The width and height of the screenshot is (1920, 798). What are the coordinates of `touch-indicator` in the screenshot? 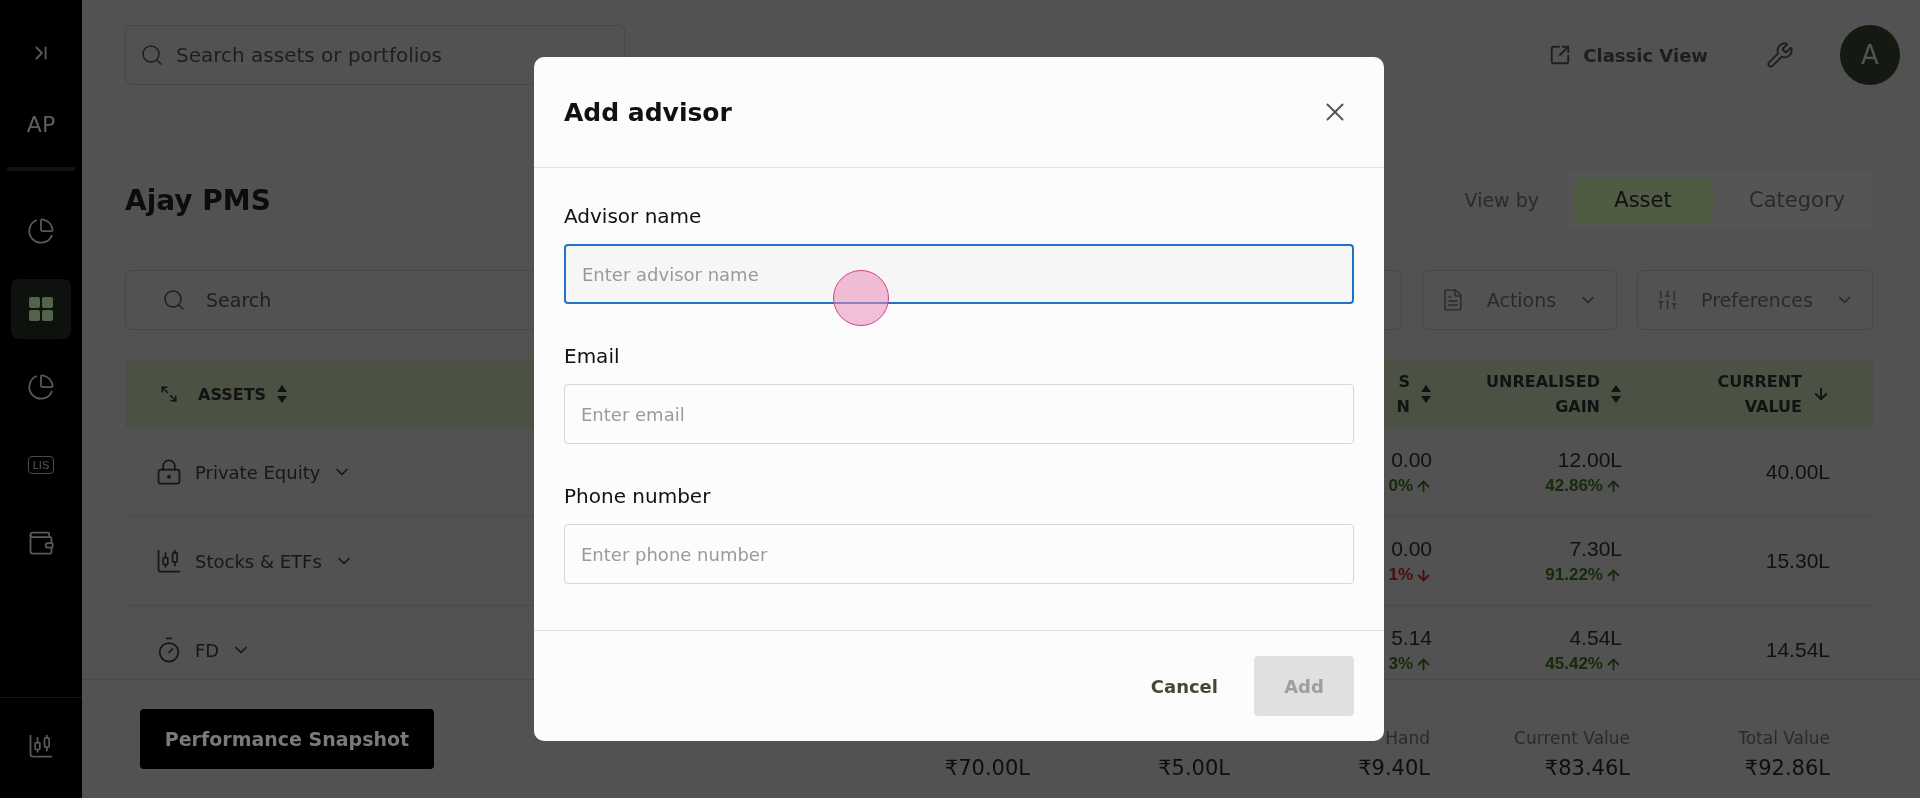 It's located at (861, 298).